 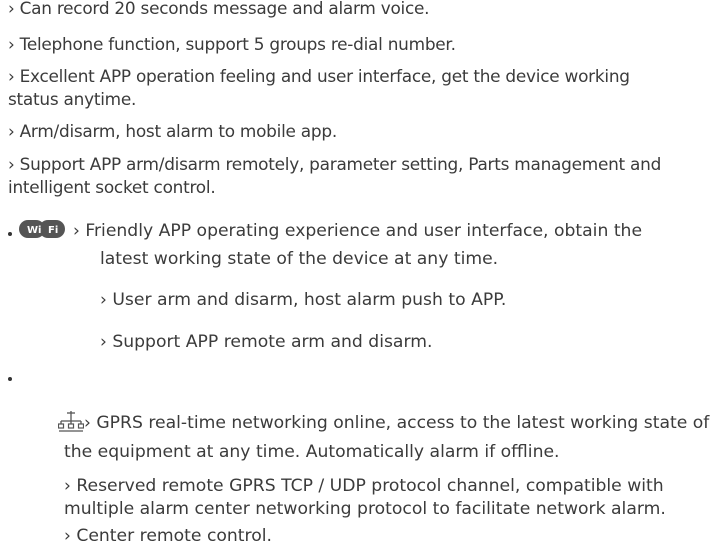 I want to click on wifi-feature-remote-arm: › Support APP remote arm and disarm., so click(x=266, y=342).